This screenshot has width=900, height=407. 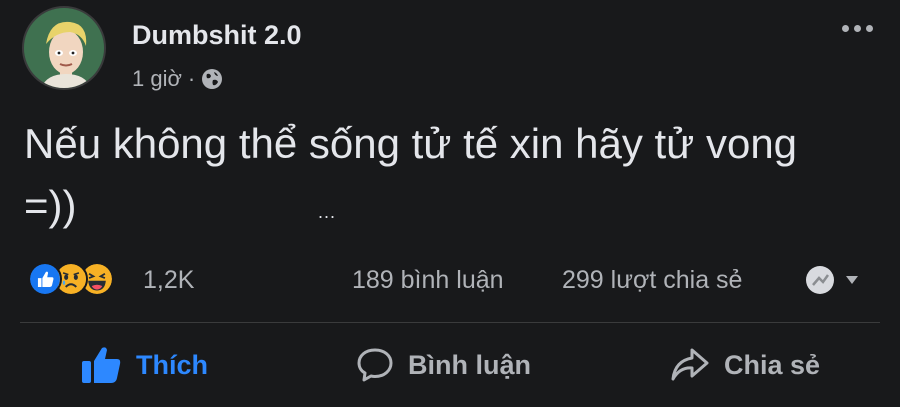 I want to click on divider, so click(x=450, y=322).